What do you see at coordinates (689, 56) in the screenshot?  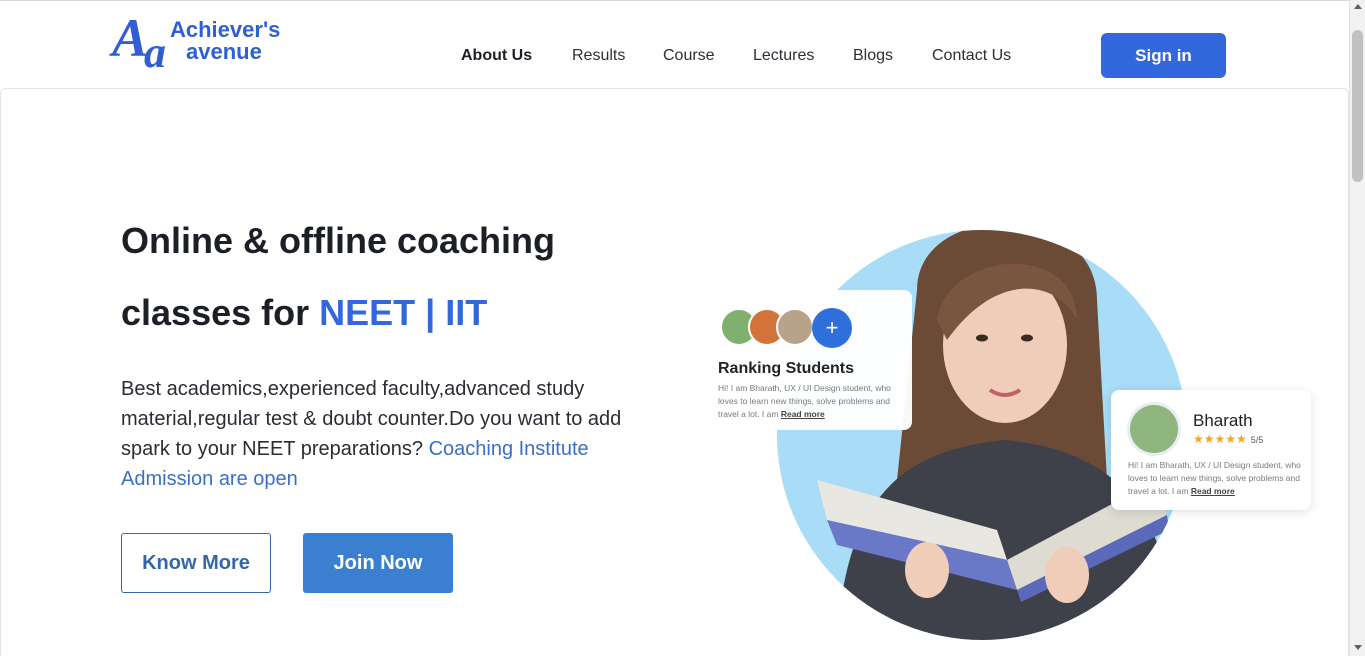 I see `nav-course: Course` at bounding box center [689, 56].